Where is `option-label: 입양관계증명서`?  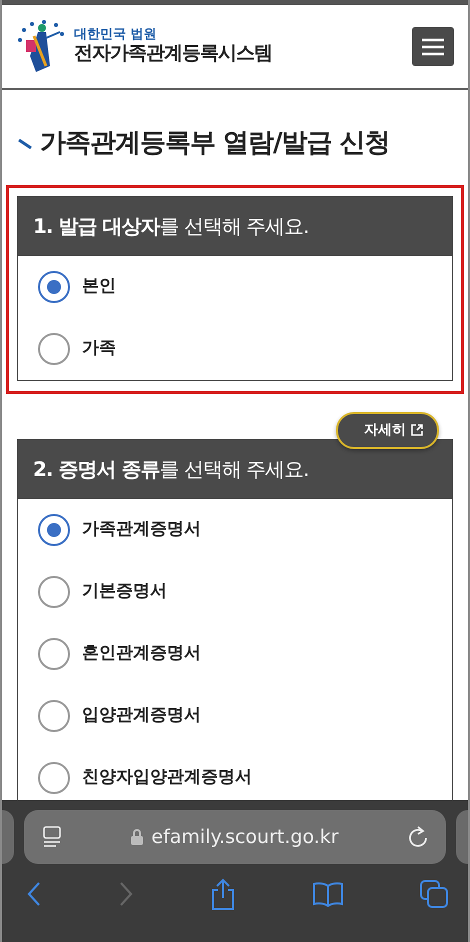 option-label: 입양관계증명서 is located at coordinates (141, 716).